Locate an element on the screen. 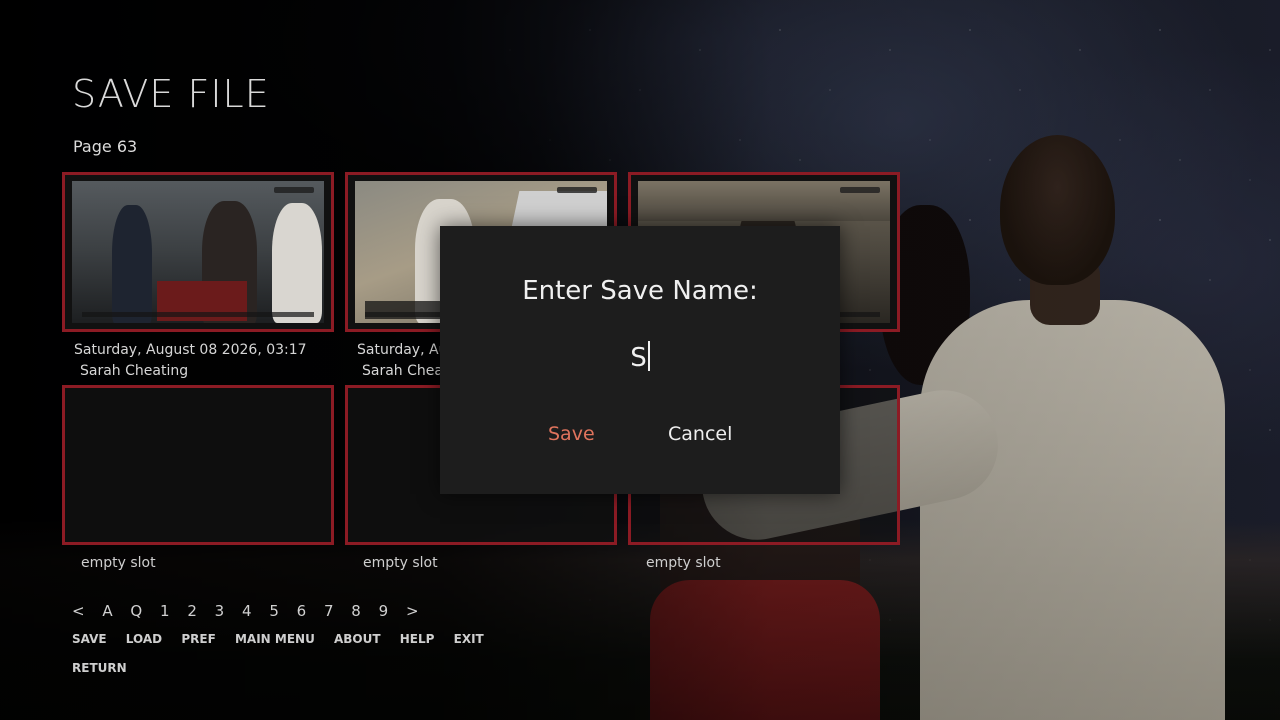  slot-2-name: Sarah Cheat is located at coordinates (405, 371).